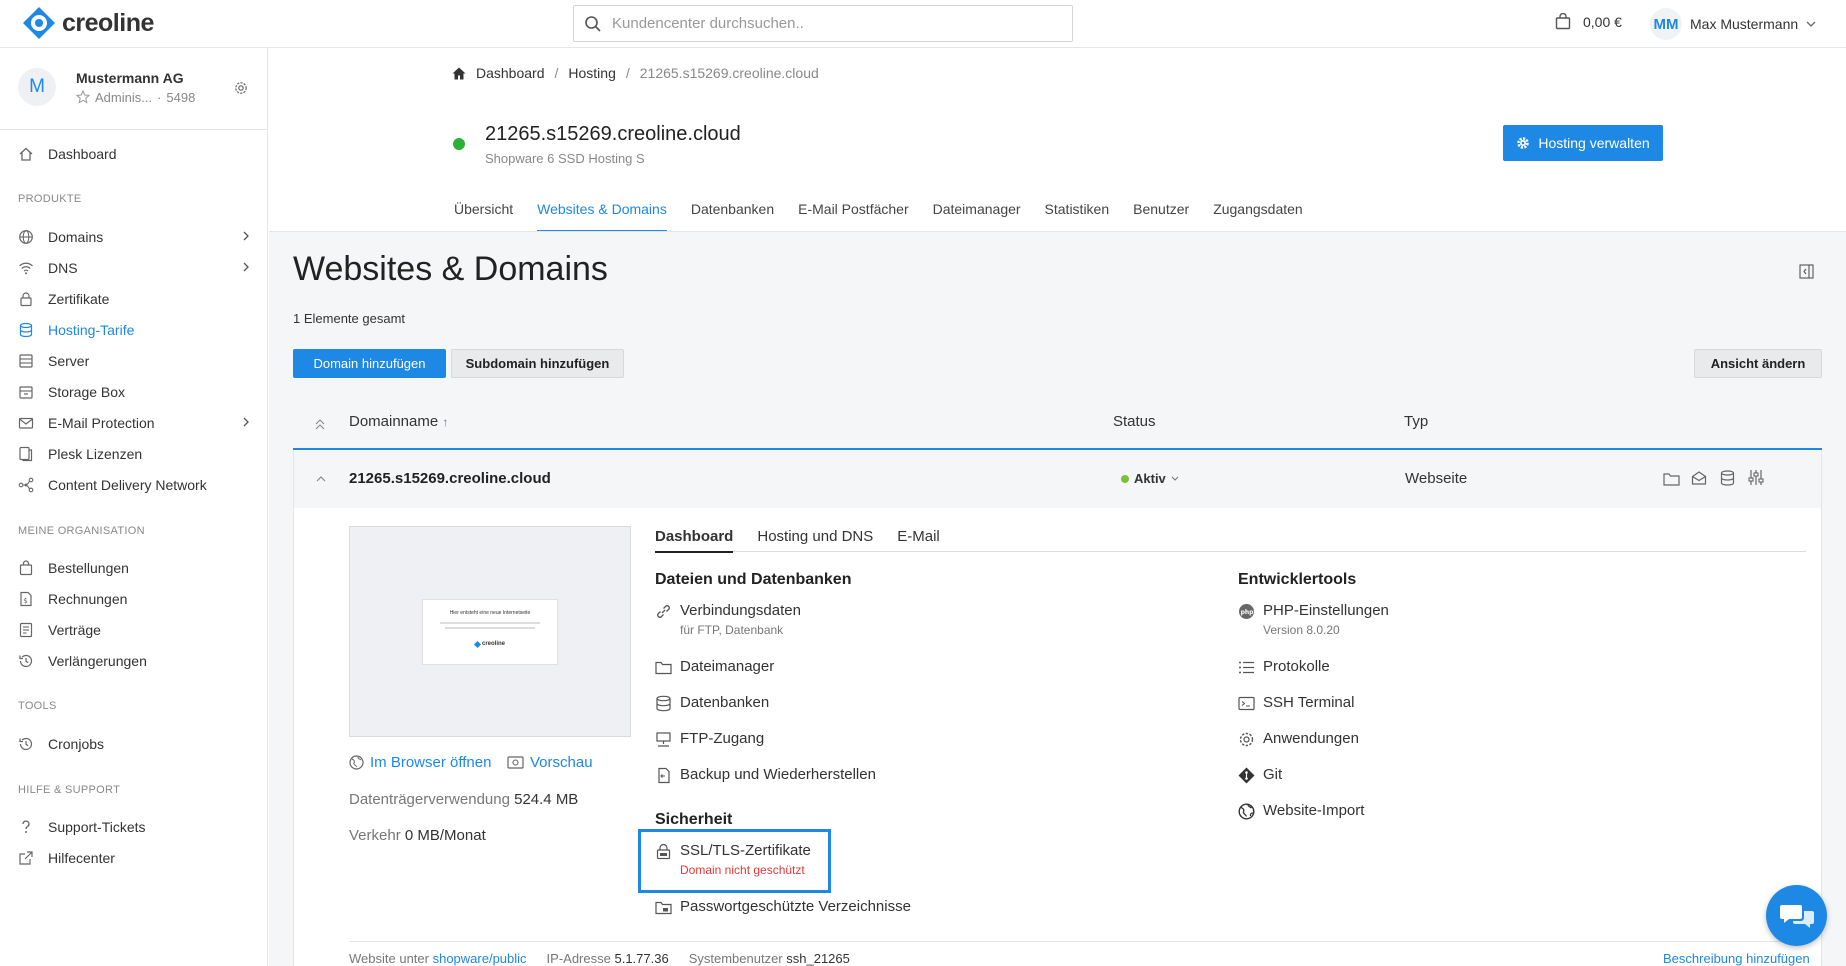 Image resolution: width=1846 pixels, height=966 pixels. Describe the element at coordinates (1736, 958) in the screenshot. I see `add-description-link: Beschreibung hinzufügen` at that location.